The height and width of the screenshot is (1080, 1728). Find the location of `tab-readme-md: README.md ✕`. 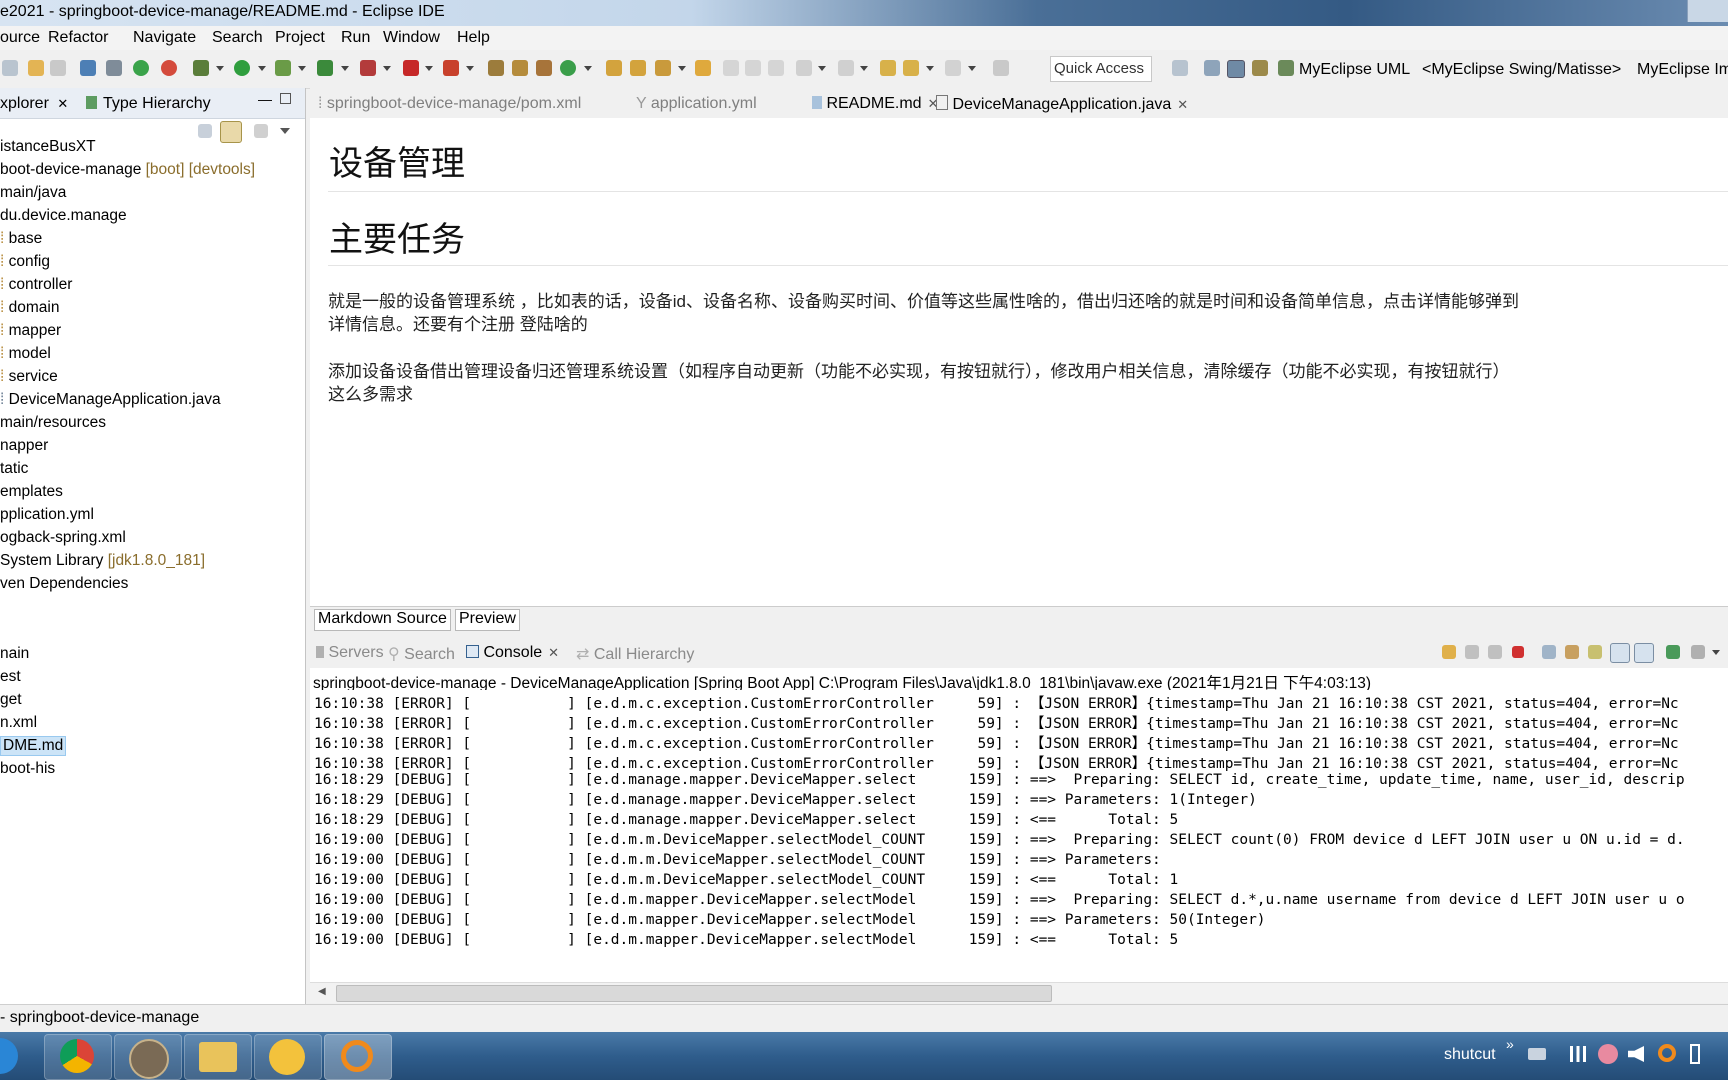

tab-readme-md: README.md ✕ is located at coordinates (875, 104).